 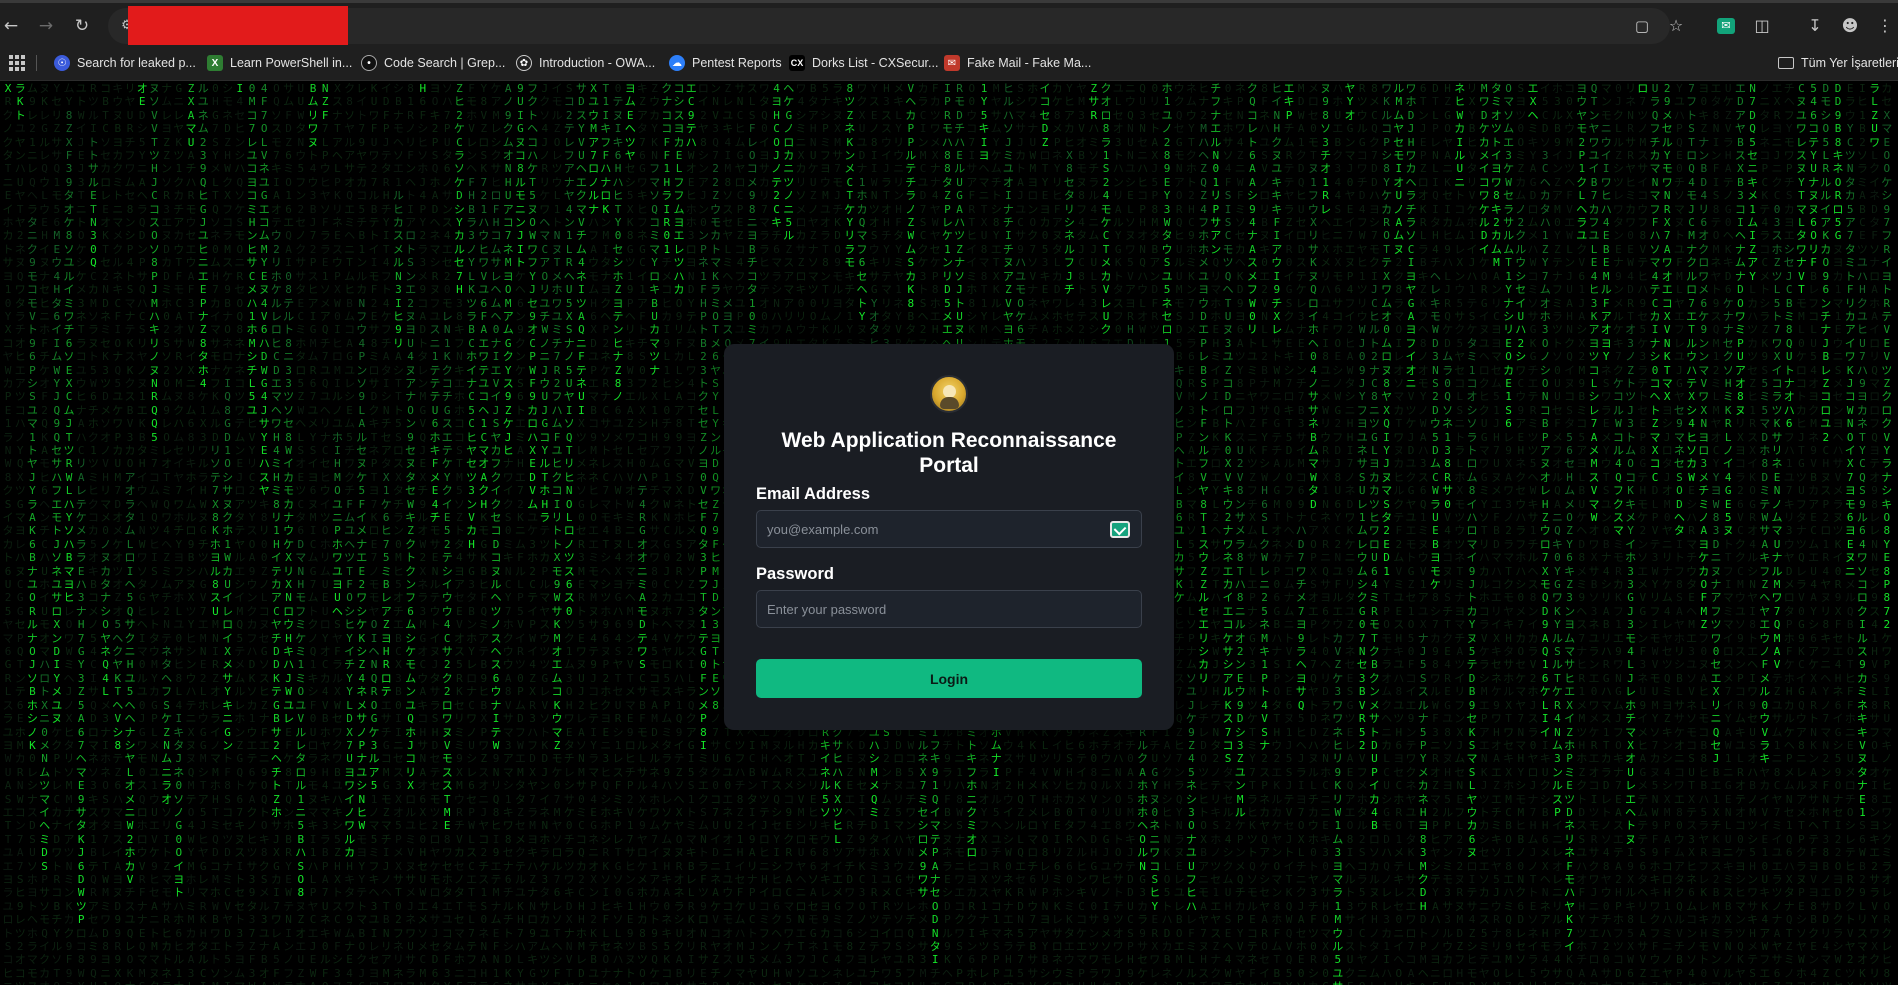 What do you see at coordinates (46, 26) in the screenshot?
I see `arrow-right-icon: →` at bounding box center [46, 26].